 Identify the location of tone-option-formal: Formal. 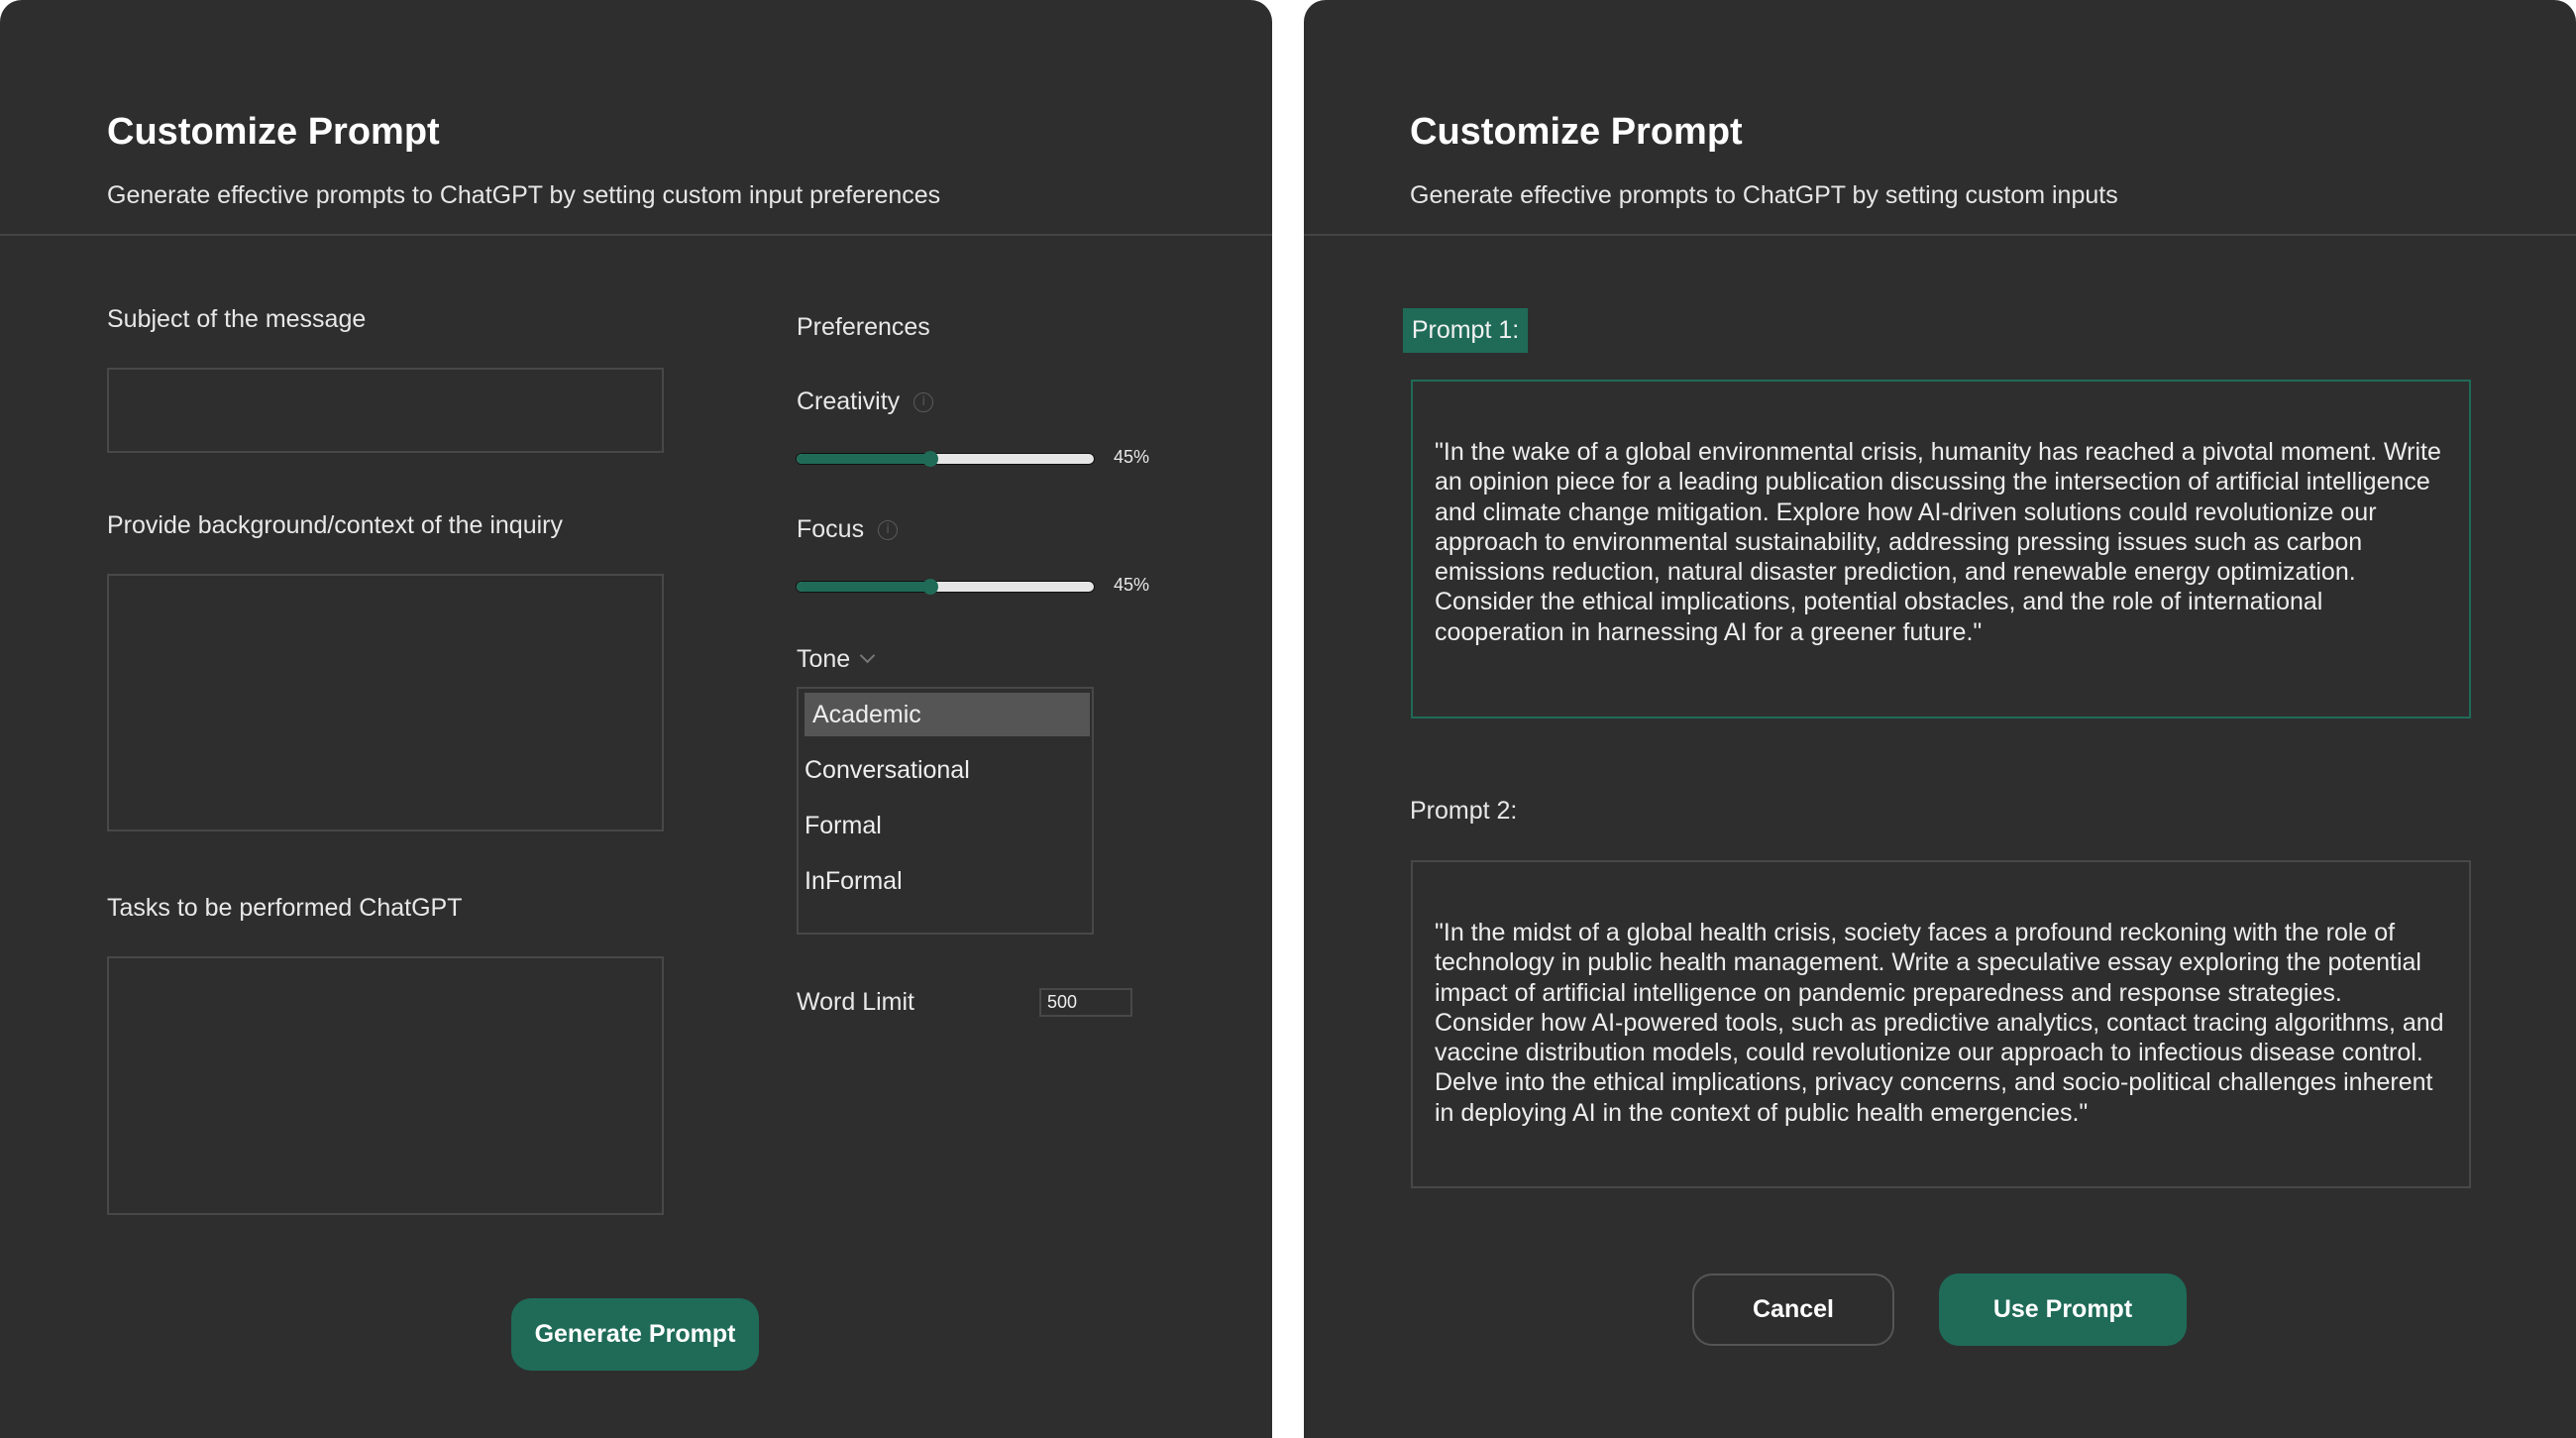
(843, 826).